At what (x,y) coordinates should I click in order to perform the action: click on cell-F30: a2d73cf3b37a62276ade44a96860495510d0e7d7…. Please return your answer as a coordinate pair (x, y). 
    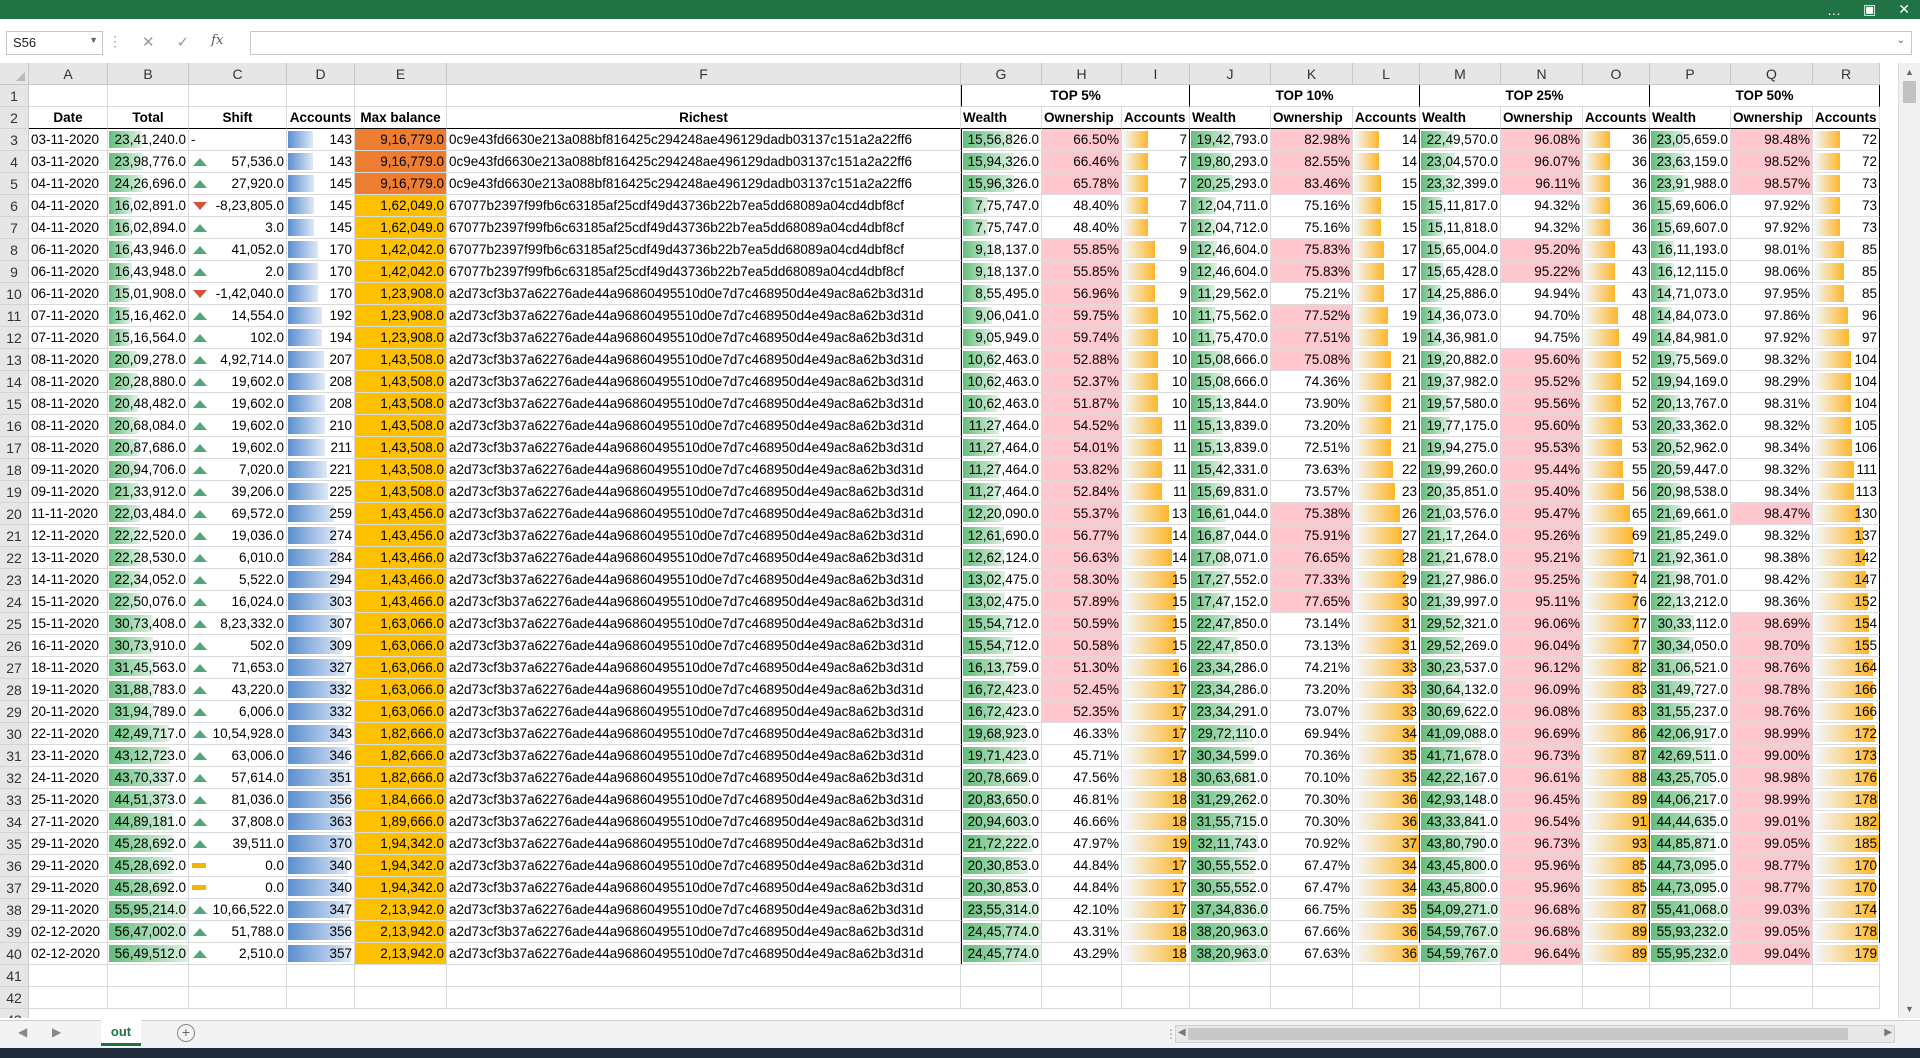
    Looking at the image, I should click on (704, 734).